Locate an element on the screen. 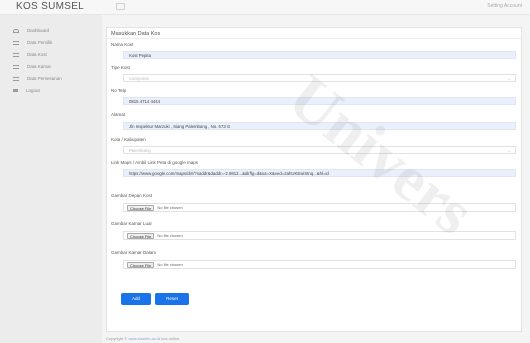 The height and width of the screenshot is (343, 530). logout-icon is located at coordinates (15, 90).